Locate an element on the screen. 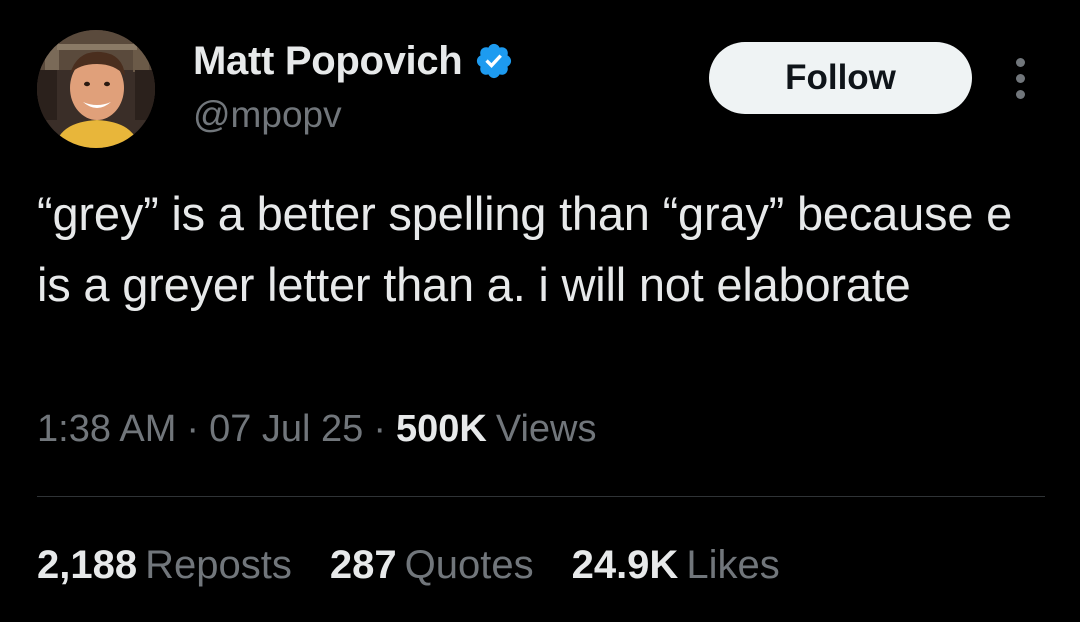  author-handle: @mpopv is located at coordinates (267, 115).